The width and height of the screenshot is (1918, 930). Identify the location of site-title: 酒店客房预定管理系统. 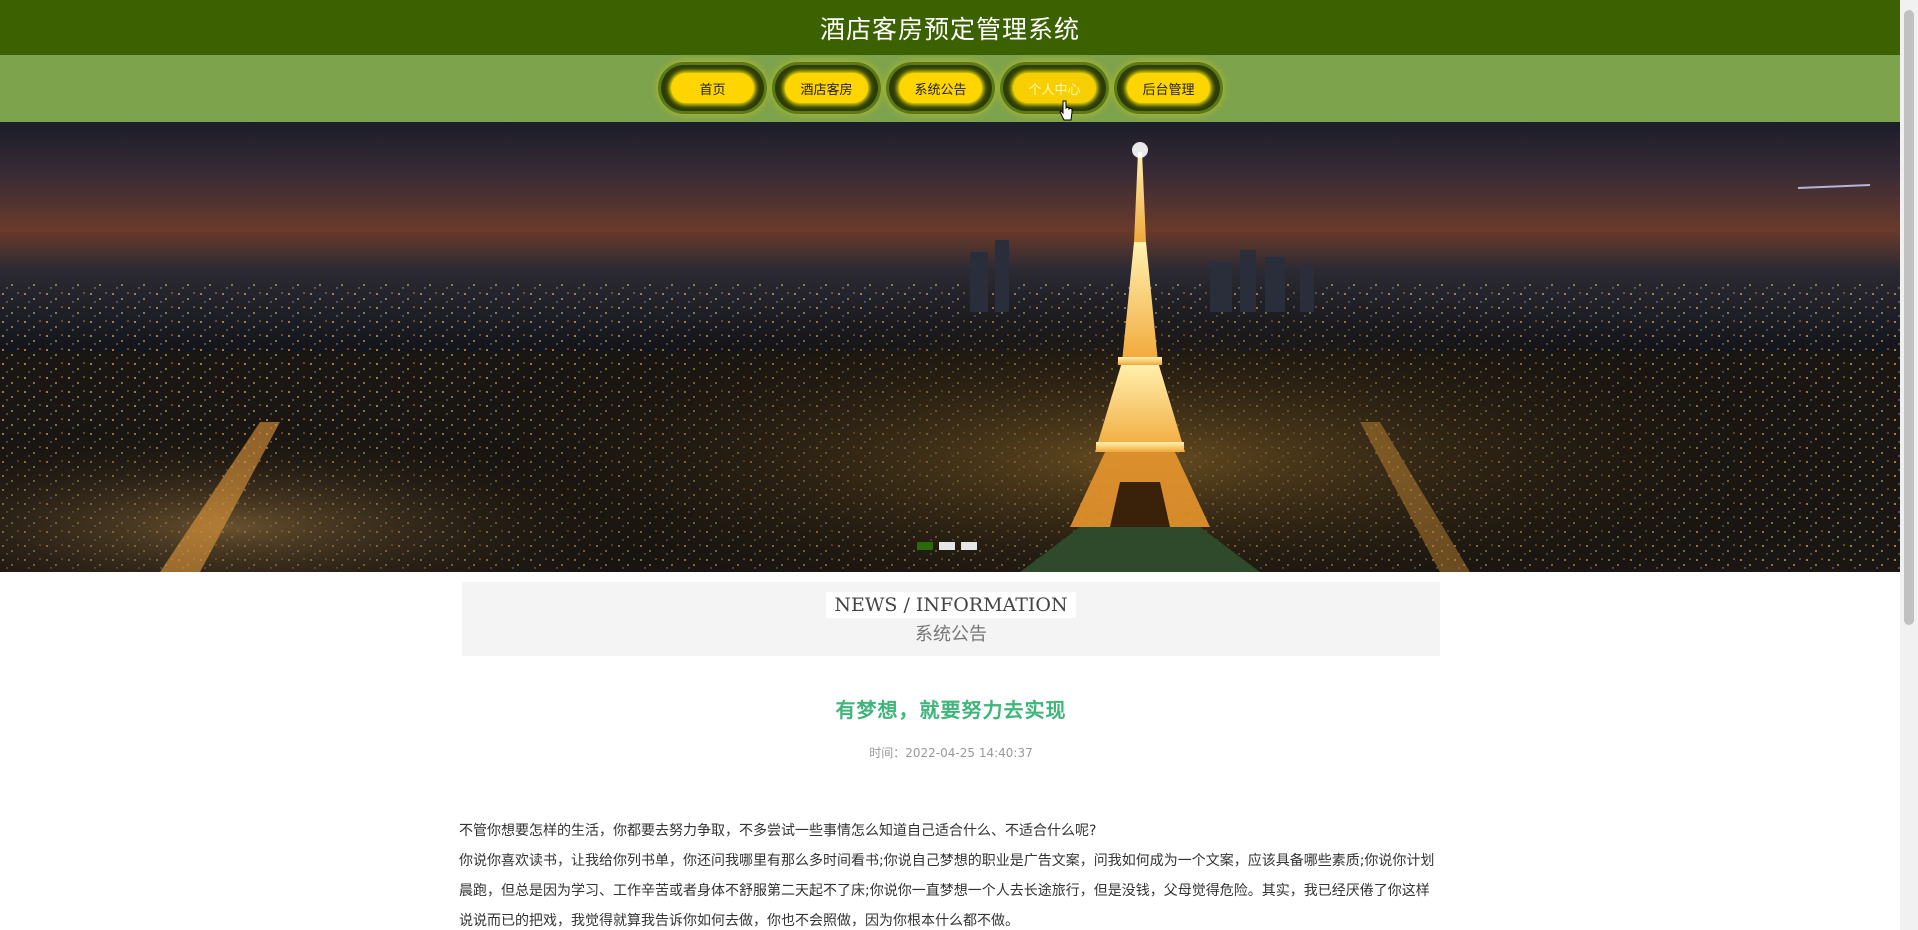
(949, 29).